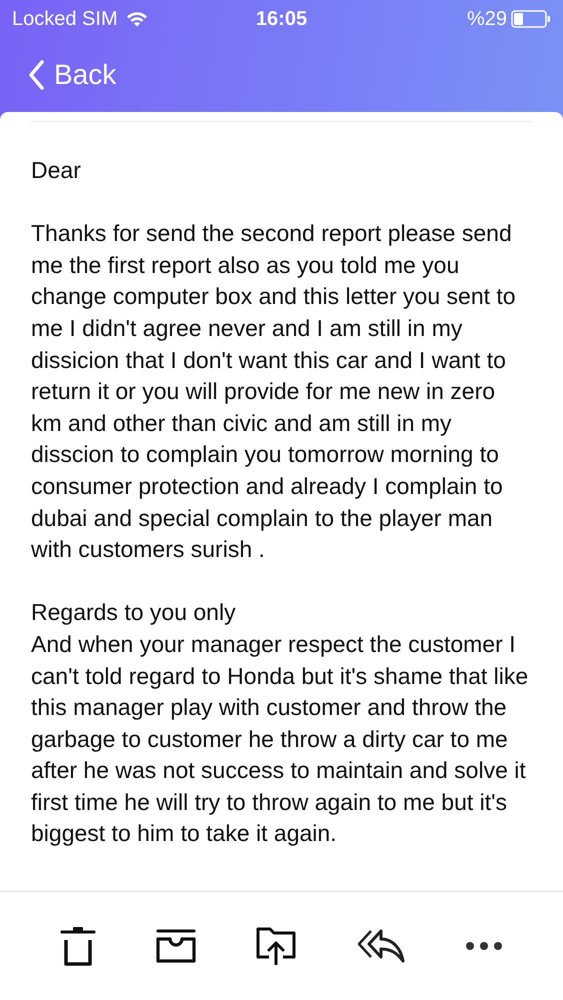 This screenshot has width=563, height=1000. I want to click on folder-upload-icon, so click(276, 946).